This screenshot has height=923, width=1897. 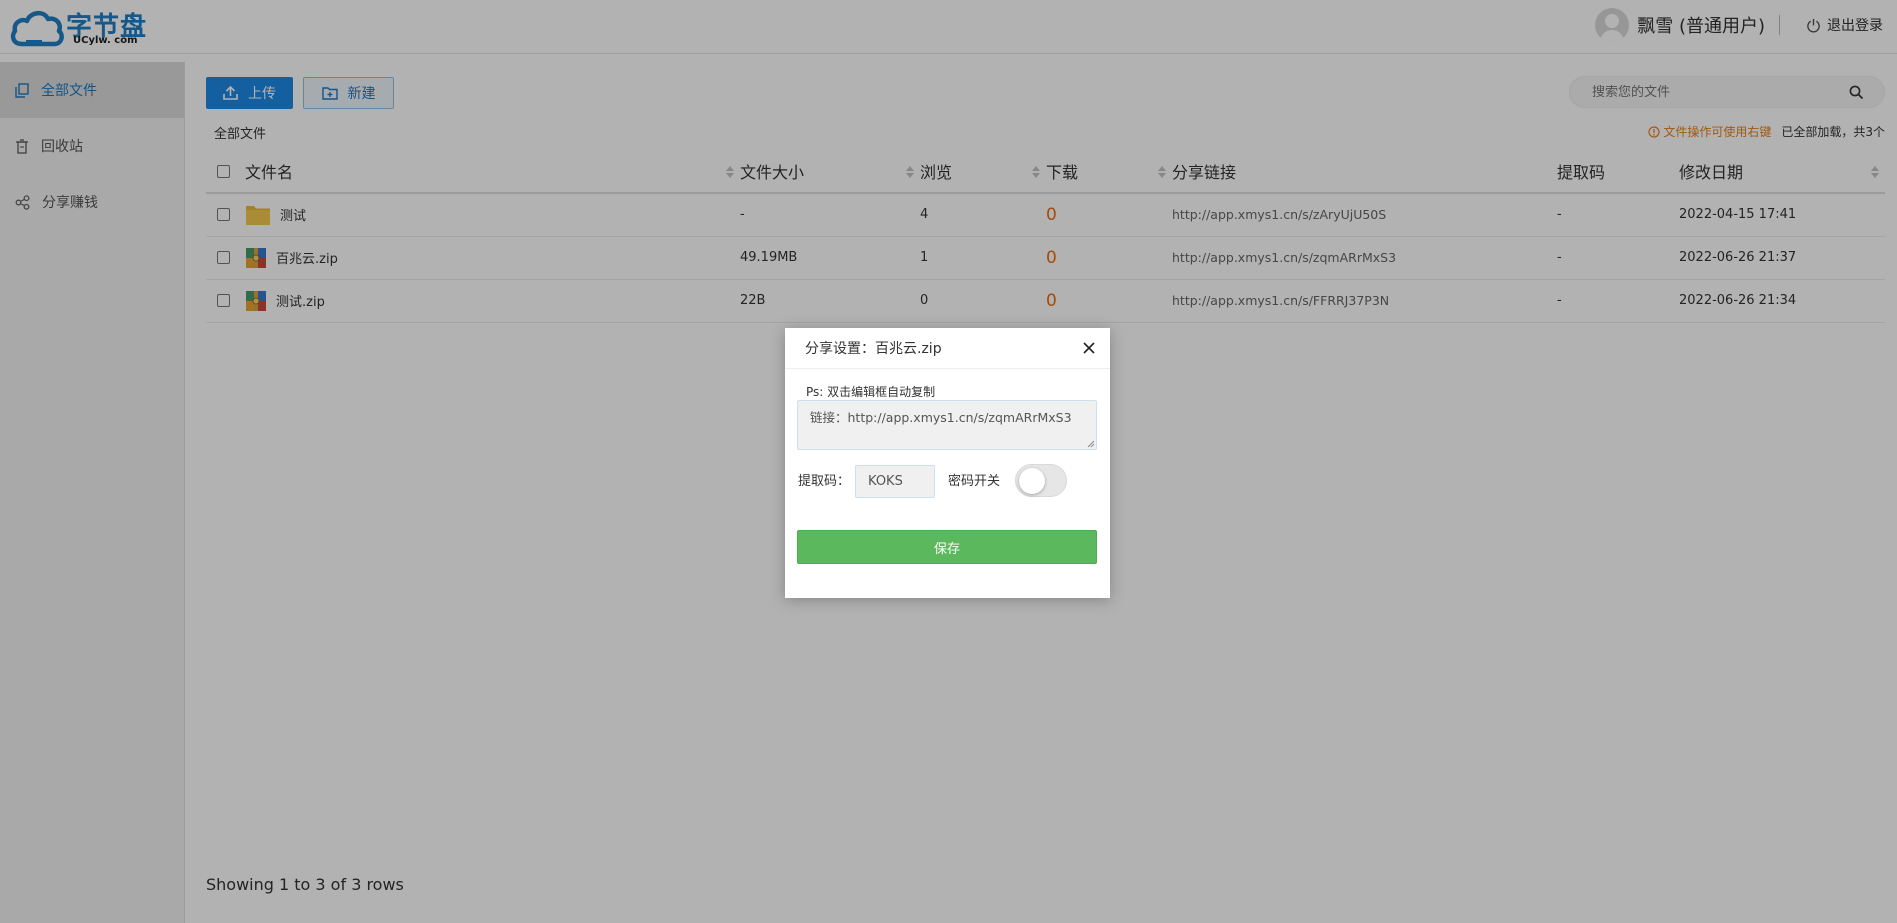 I want to click on password-toggle, so click(x=1041, y=480).